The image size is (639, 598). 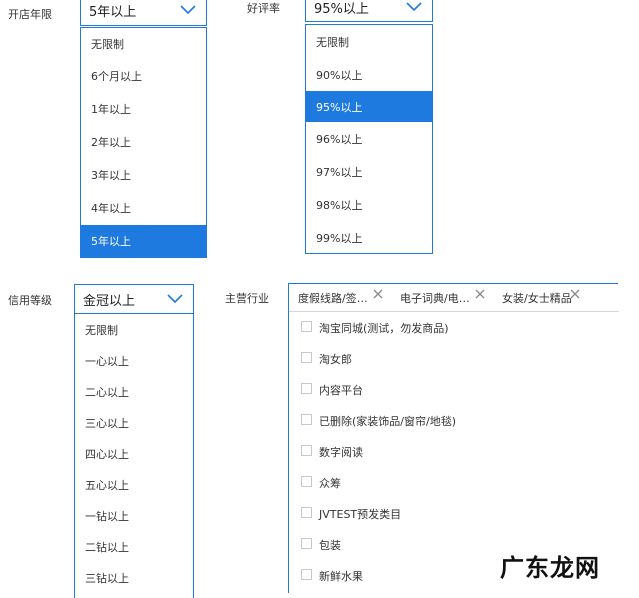 I want to click on industry-option: 新鲜水果, so click(x=341, y=576).